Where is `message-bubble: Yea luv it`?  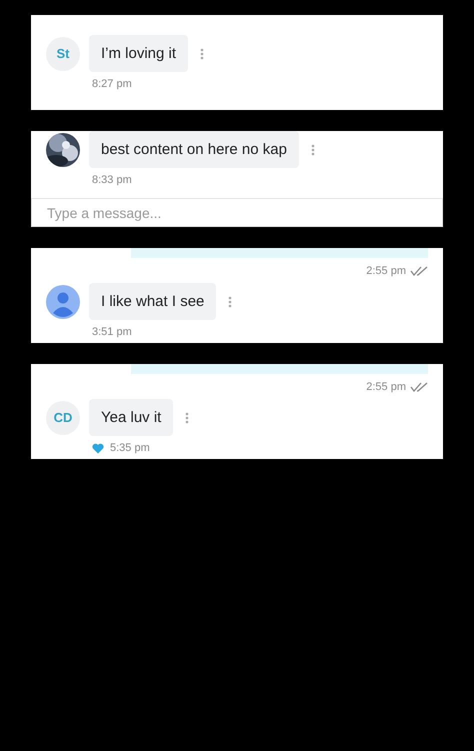
message-bubble: Yea luv it is located at coordinates (131, 417).